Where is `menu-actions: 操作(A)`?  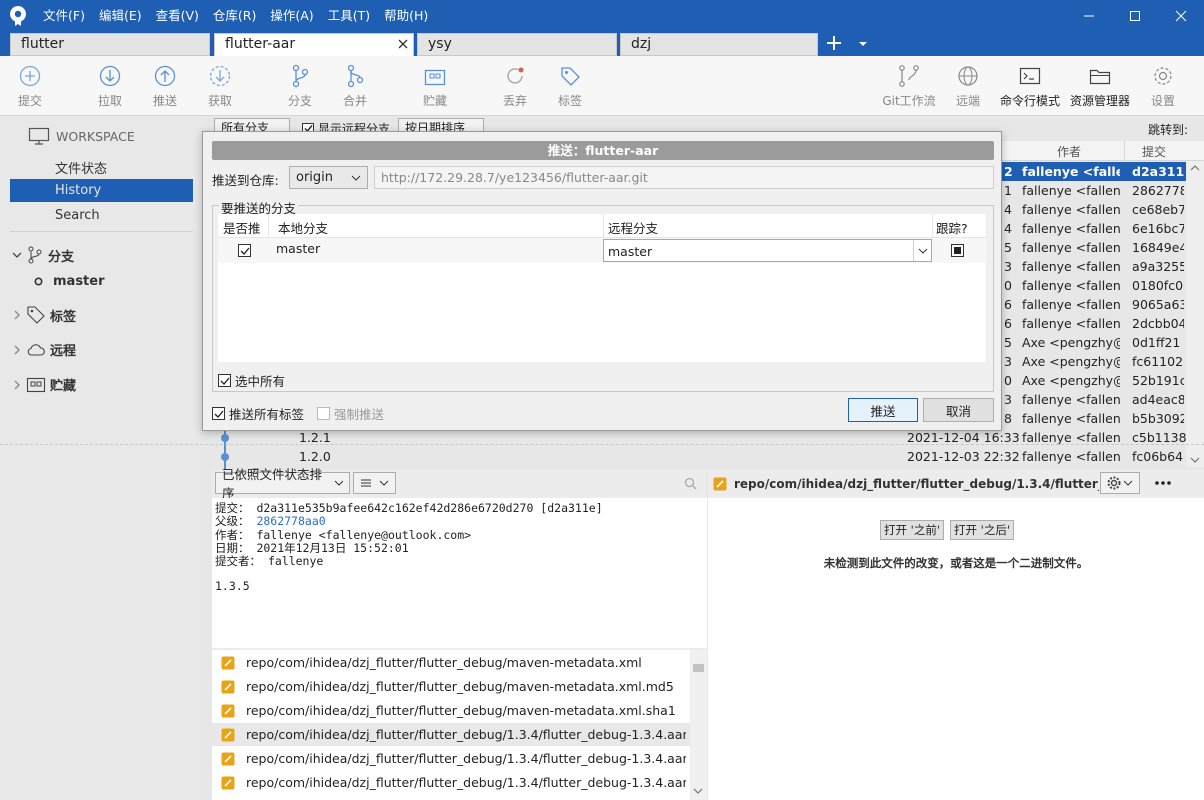
menu-actions: 操作(A) is located at coordinates (291, 16).